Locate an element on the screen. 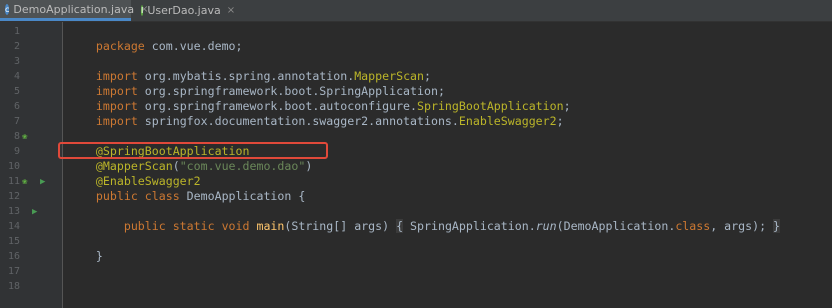  folded-brace: { is located at coordinates (400, 226).